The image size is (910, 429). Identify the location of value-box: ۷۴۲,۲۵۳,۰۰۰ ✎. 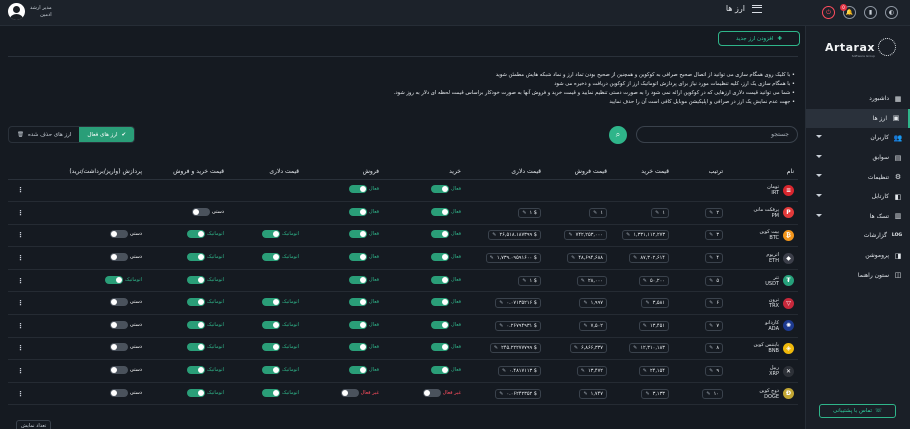
(585, 235).